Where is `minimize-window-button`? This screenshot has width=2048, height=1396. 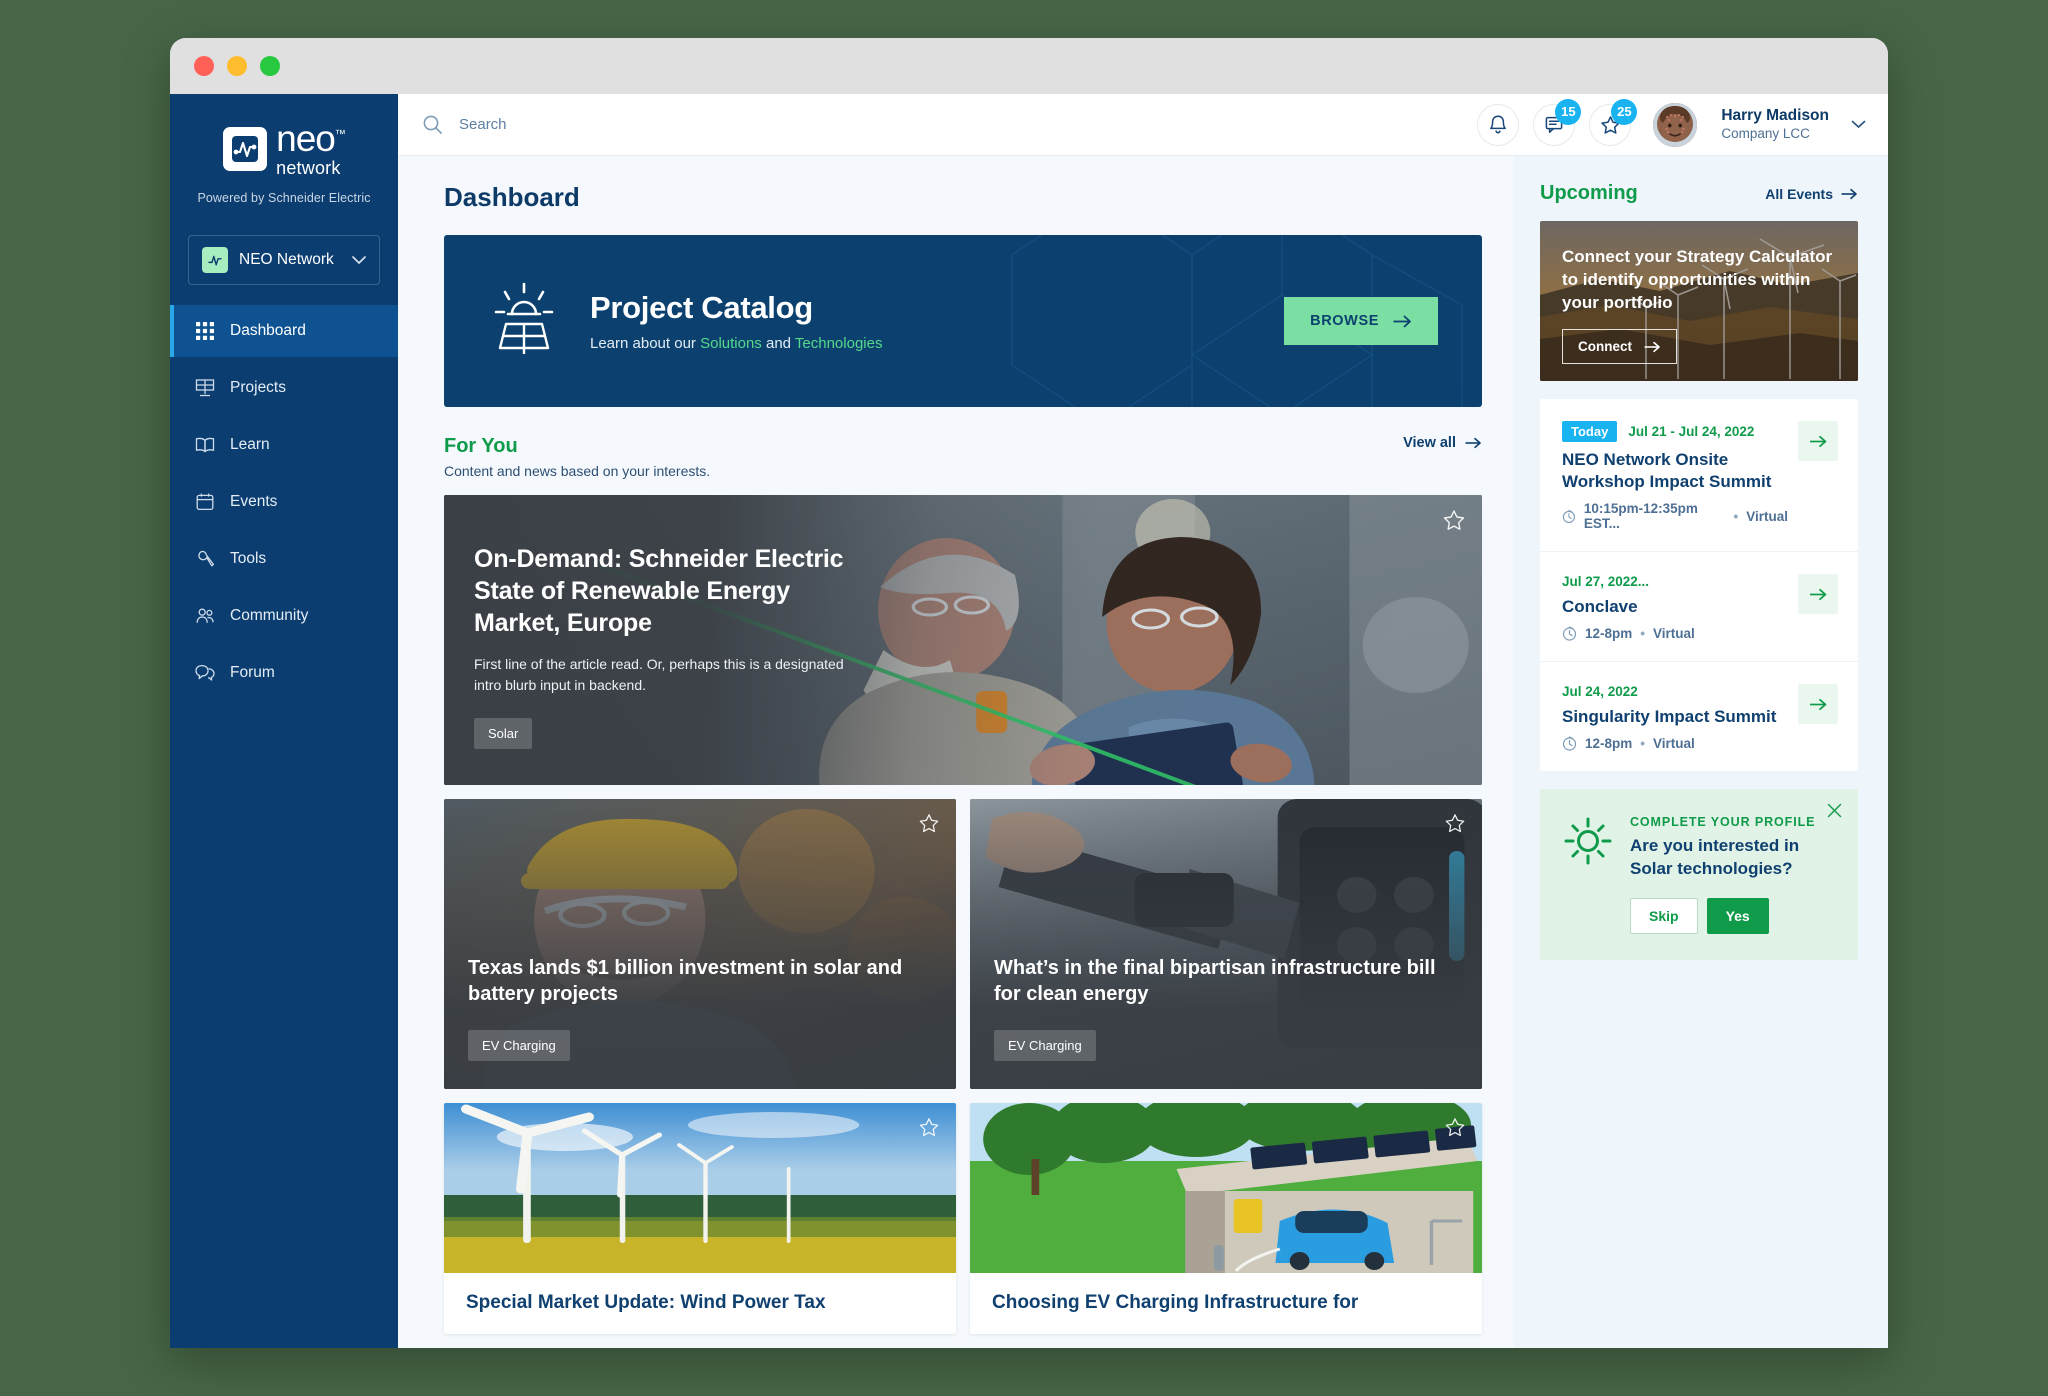 minimize-window-button is located at coordinates (237, 66).